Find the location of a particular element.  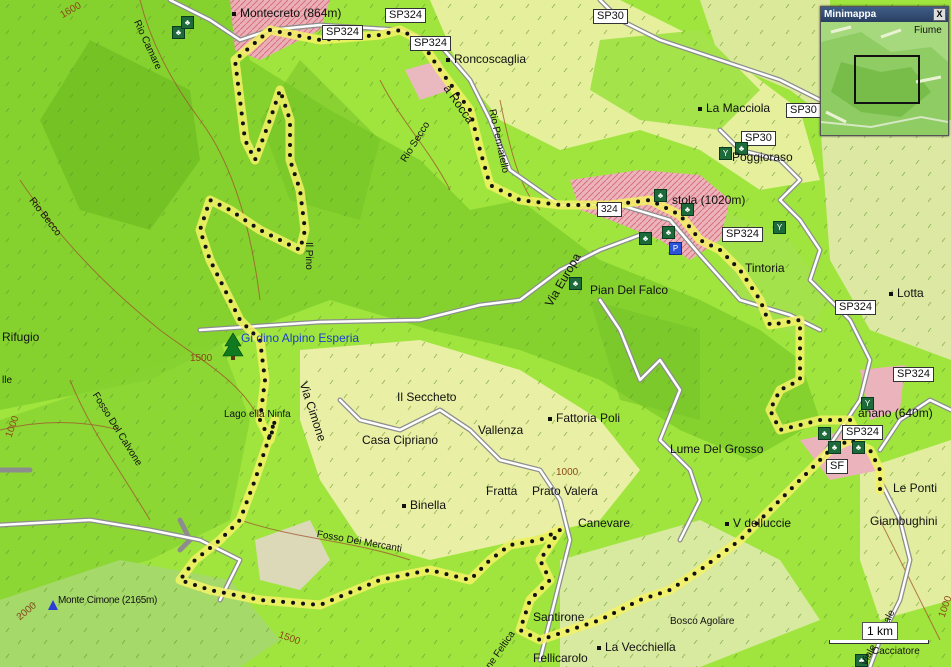

waterway-label: Il Pino is located at coordinates (308, 256).